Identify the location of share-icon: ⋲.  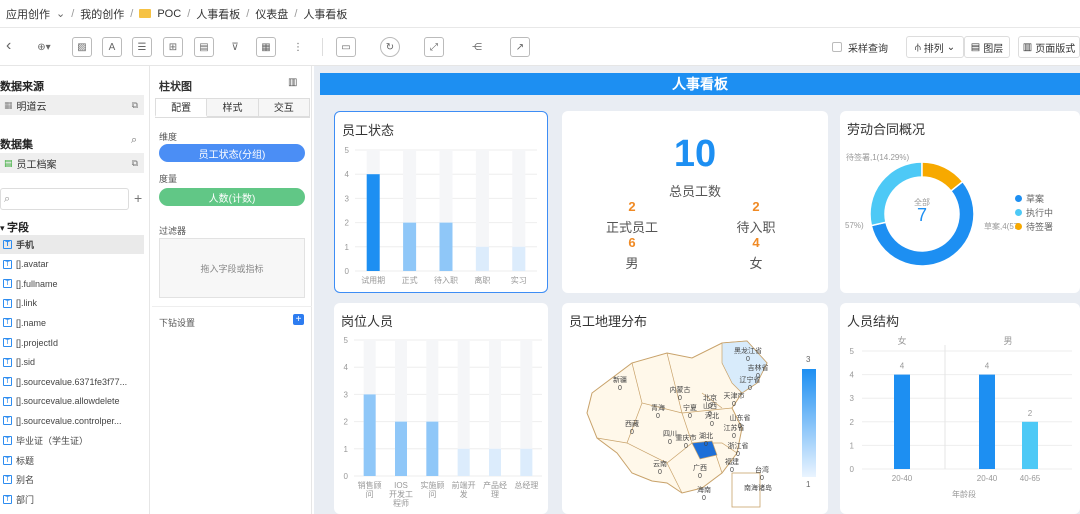
(477, 47).